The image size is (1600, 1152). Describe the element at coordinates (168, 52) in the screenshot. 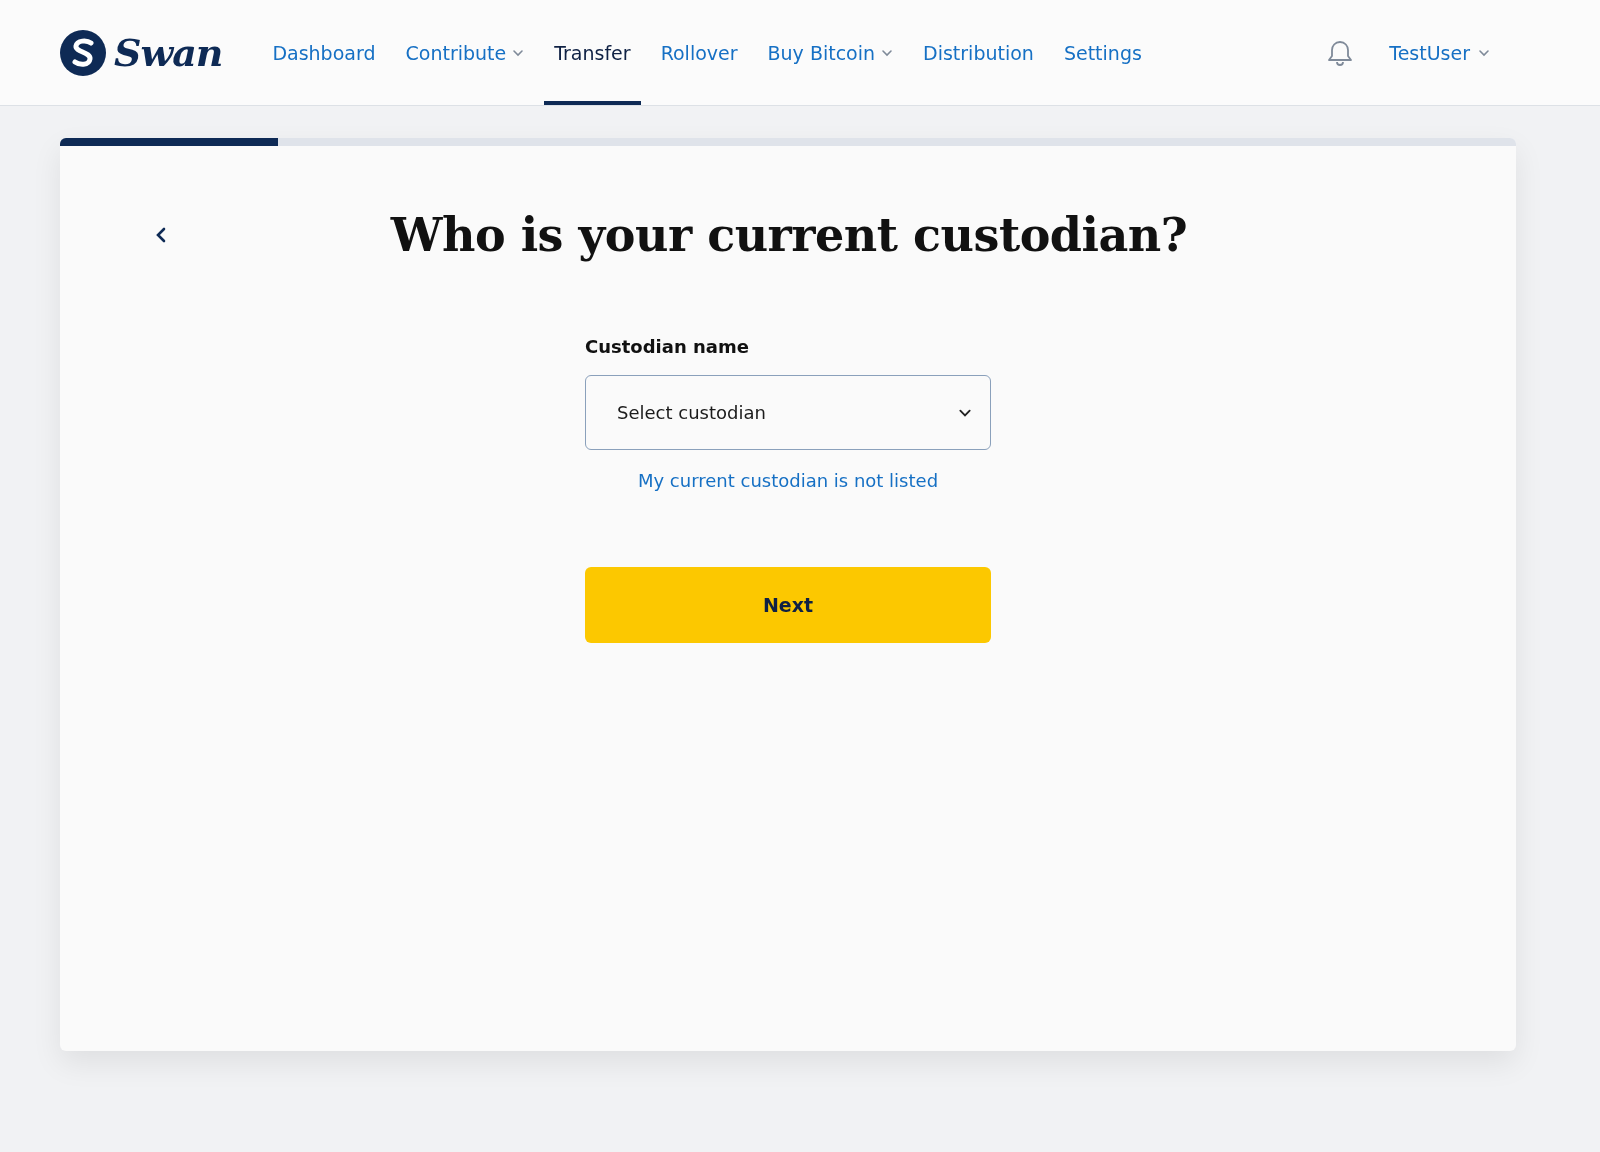

I see `logo-text: Swan` at that location.